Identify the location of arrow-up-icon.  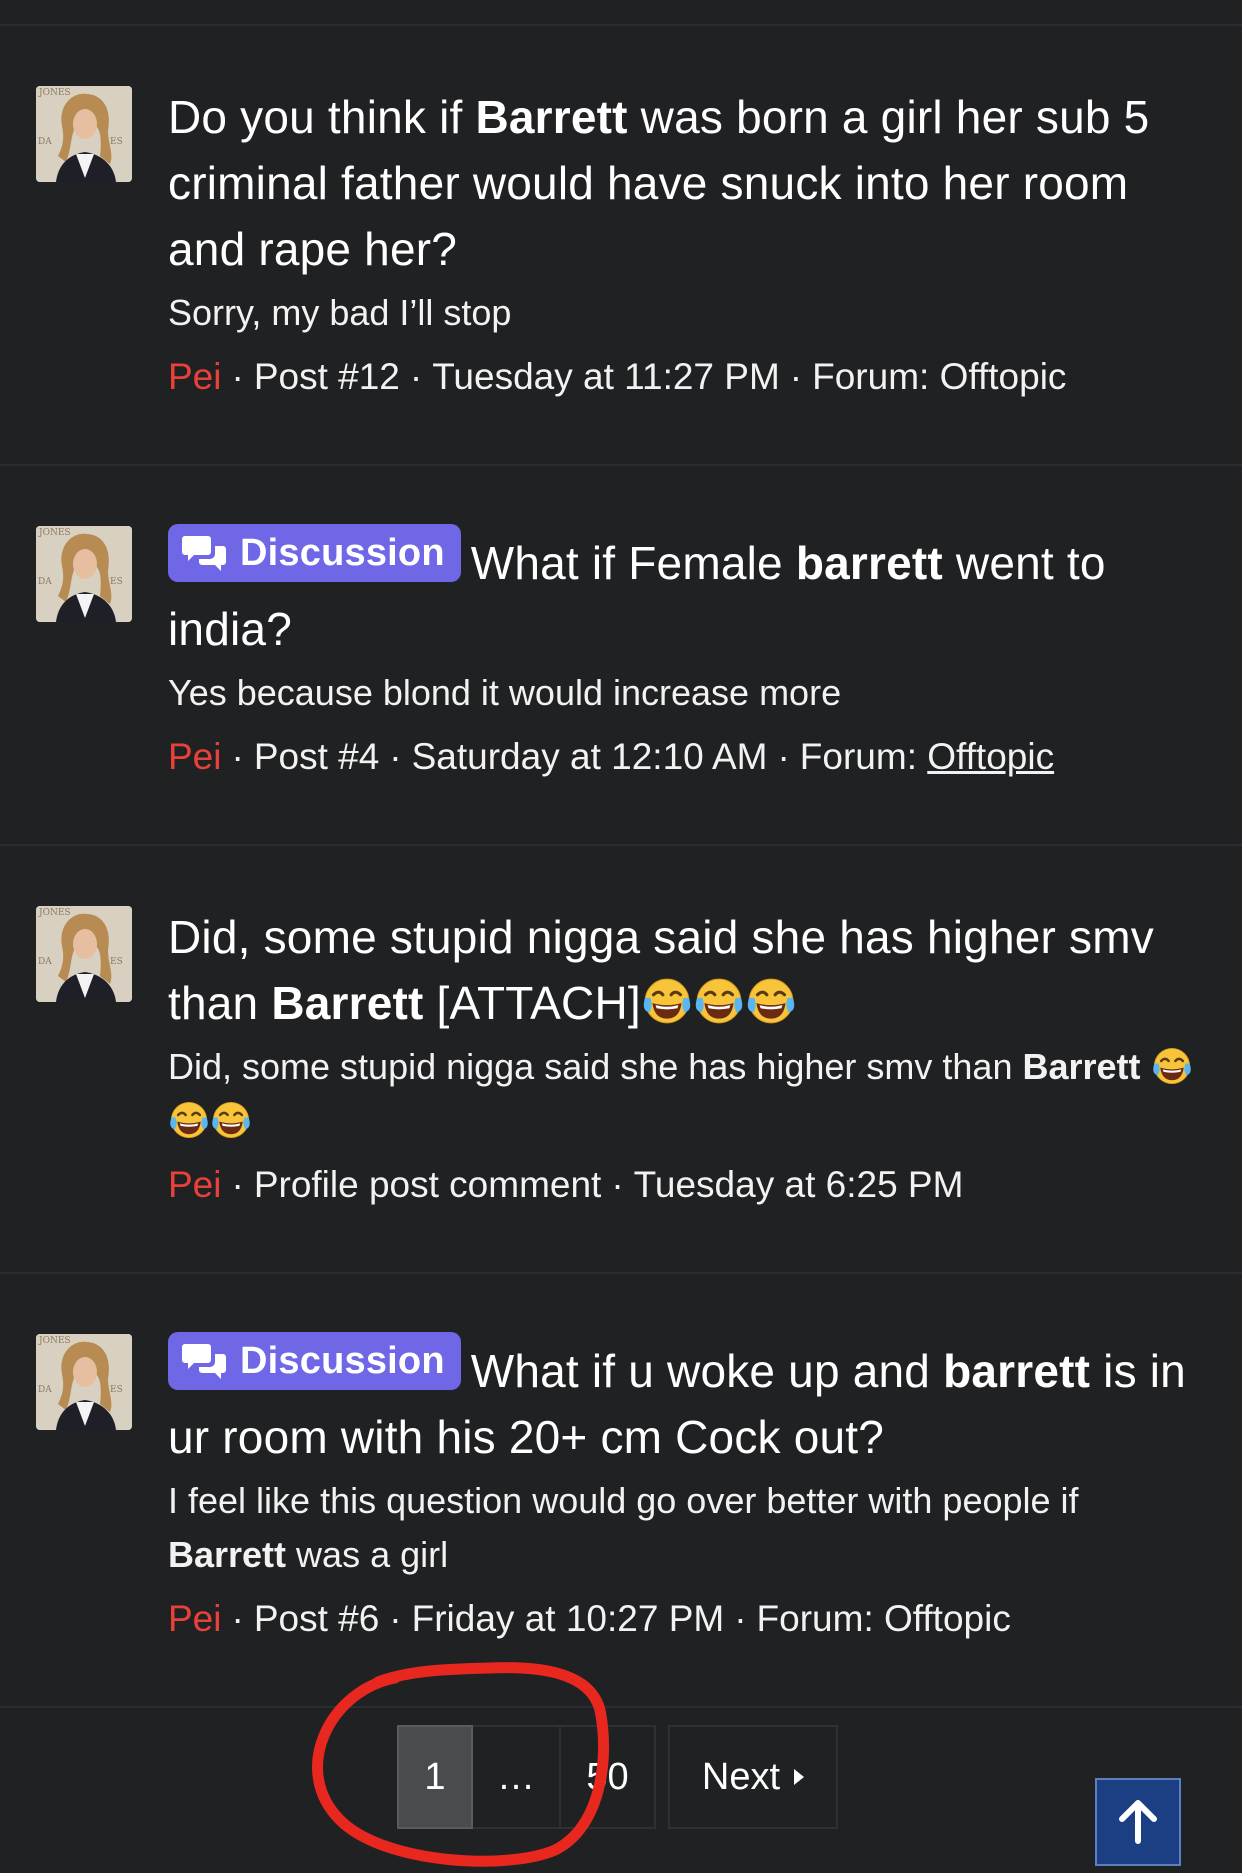
(1138, 1822).